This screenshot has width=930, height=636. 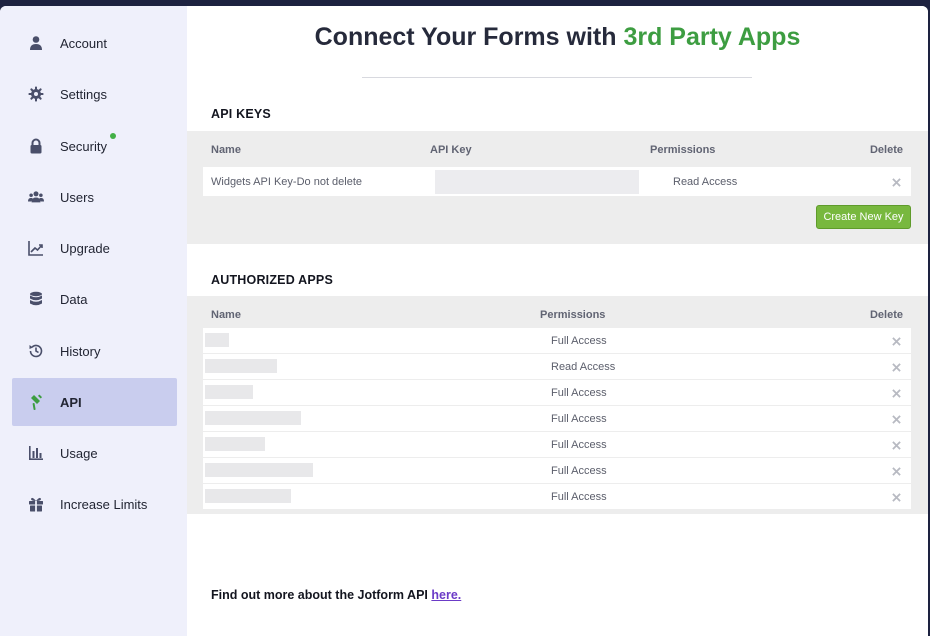 I want to click on page-title: Connect Your Forms with 3rd Party Apps, so click(x=557, y=37).